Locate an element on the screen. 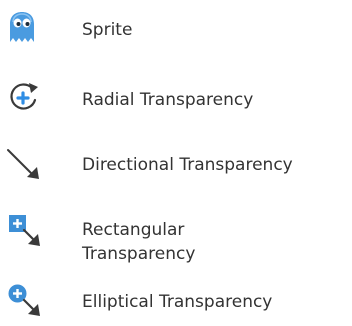  diagonal-arrow-icon is located at coordinates (23, 163).